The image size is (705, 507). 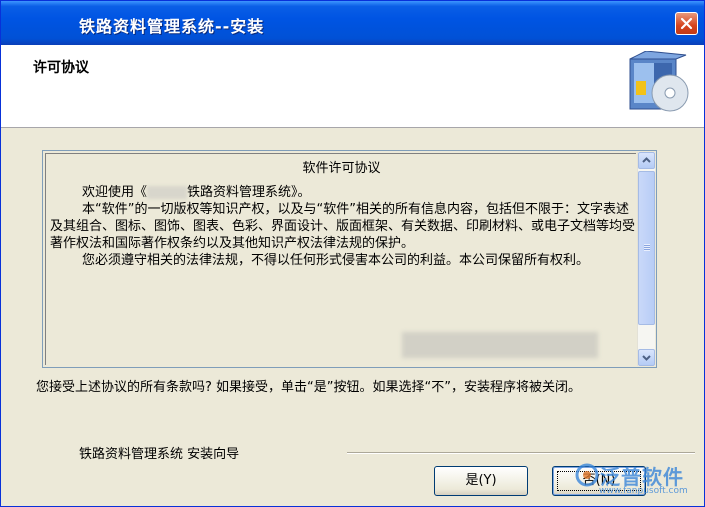 I want to click on license-paragraph-3: 您必须遵守相关的法律法规，不得以任何形式侵害本公司的利益。本公司保留所有权利。, so click(x=336, y=260).